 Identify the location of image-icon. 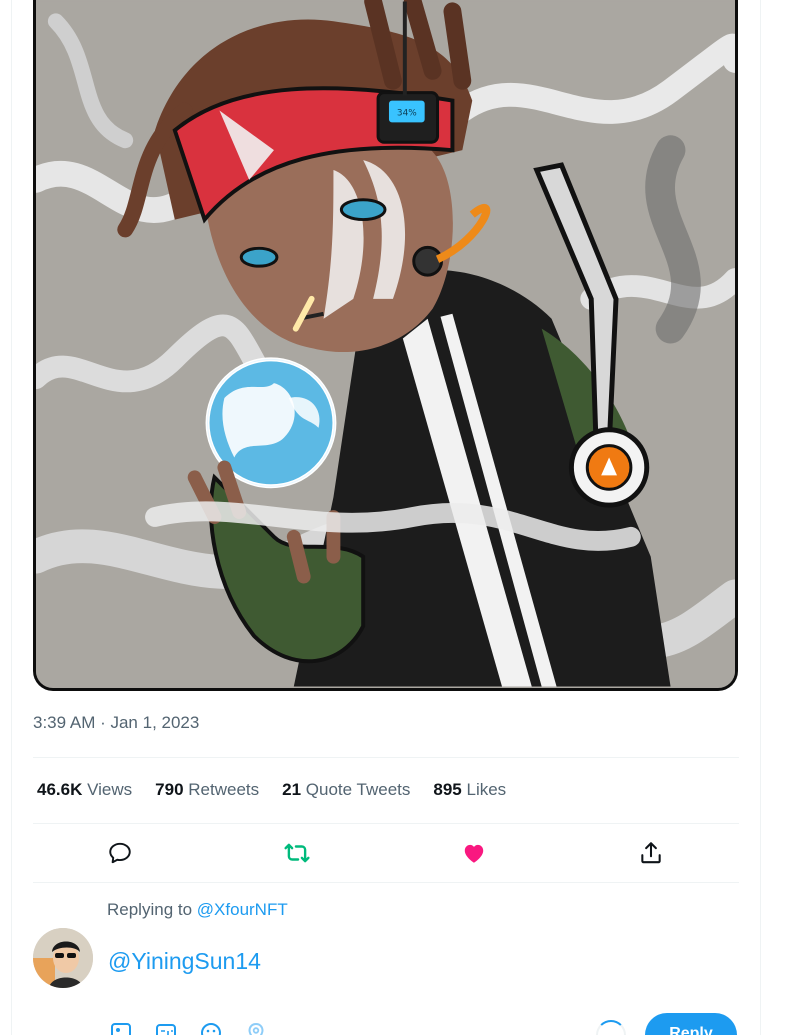
(121, 1029).